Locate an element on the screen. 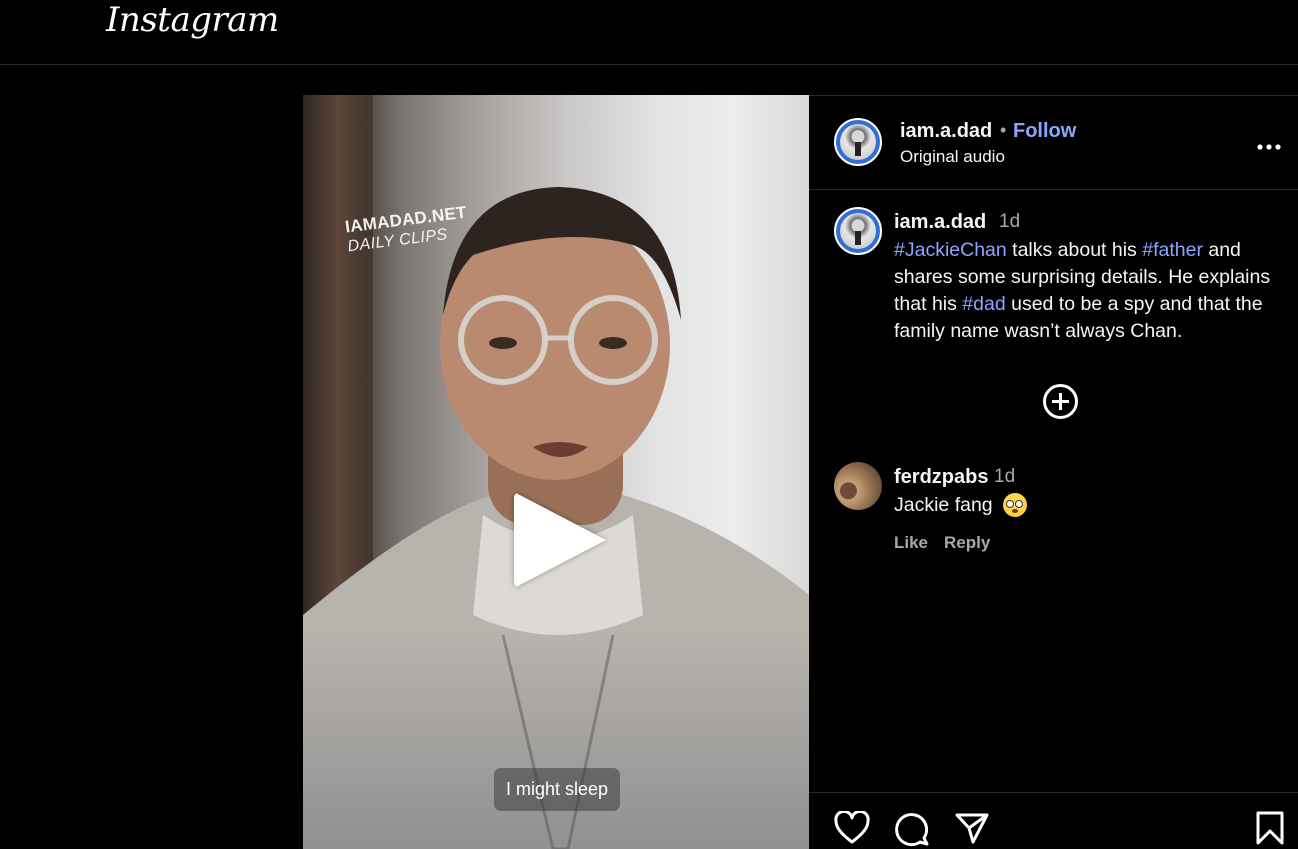  instagram-logo: Instagram is located at coordinates (192, 20).